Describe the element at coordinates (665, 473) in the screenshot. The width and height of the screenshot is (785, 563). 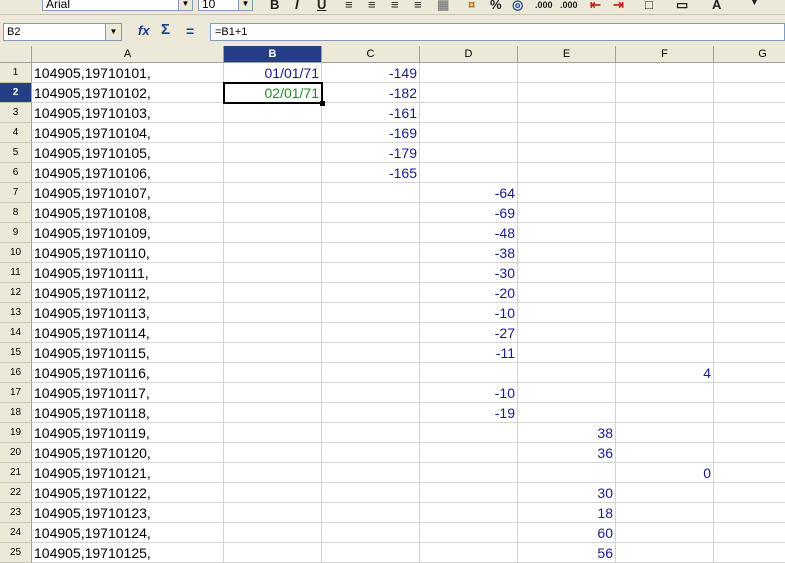
I see `cell-f: 0` at that location.